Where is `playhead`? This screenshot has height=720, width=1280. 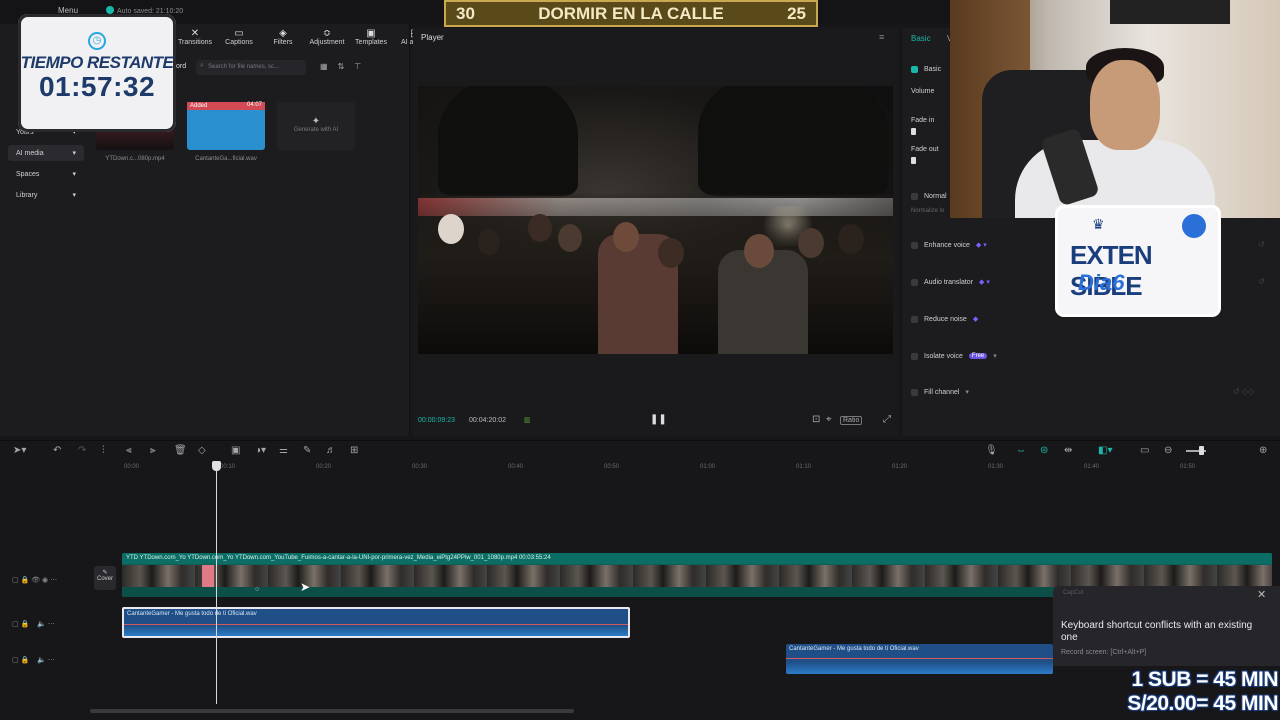
playhead is located at coordinates (216, 583).